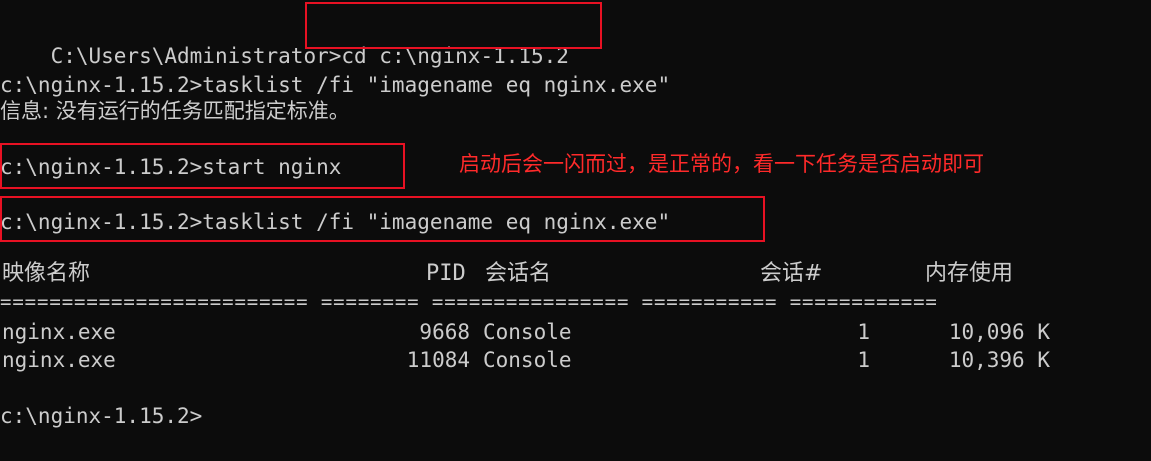 The image size is (1151, 461). Describe the element at coordinates (791, 273) in the screenshot. I see `header-session-num: 会话#` at that location.